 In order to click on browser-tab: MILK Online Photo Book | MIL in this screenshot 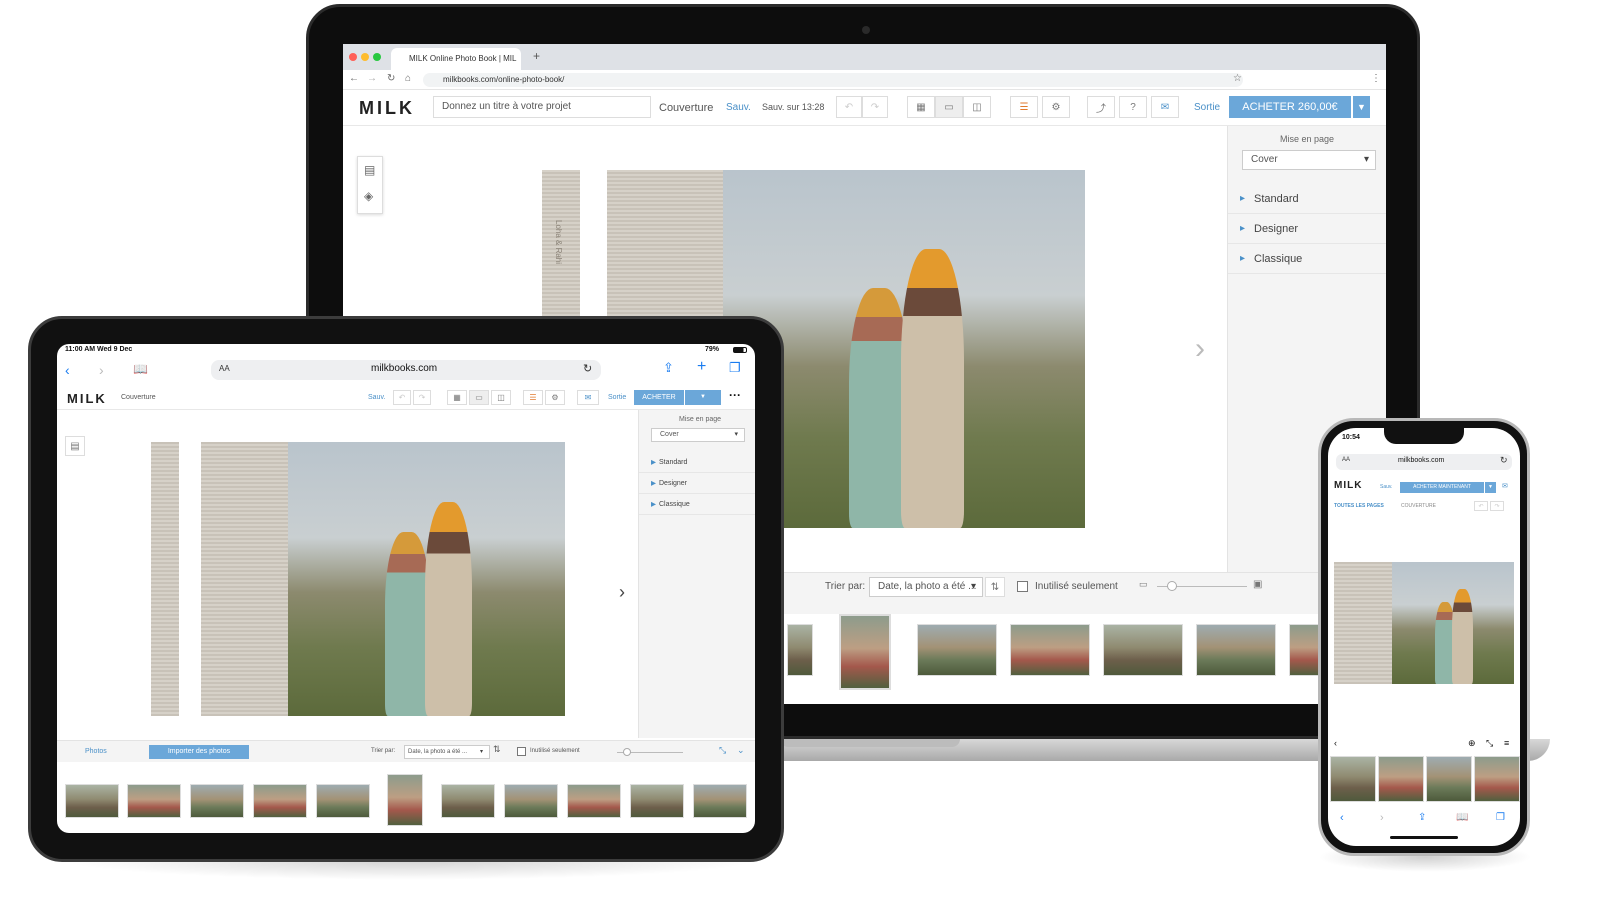, I will do `click(456, 59)`.